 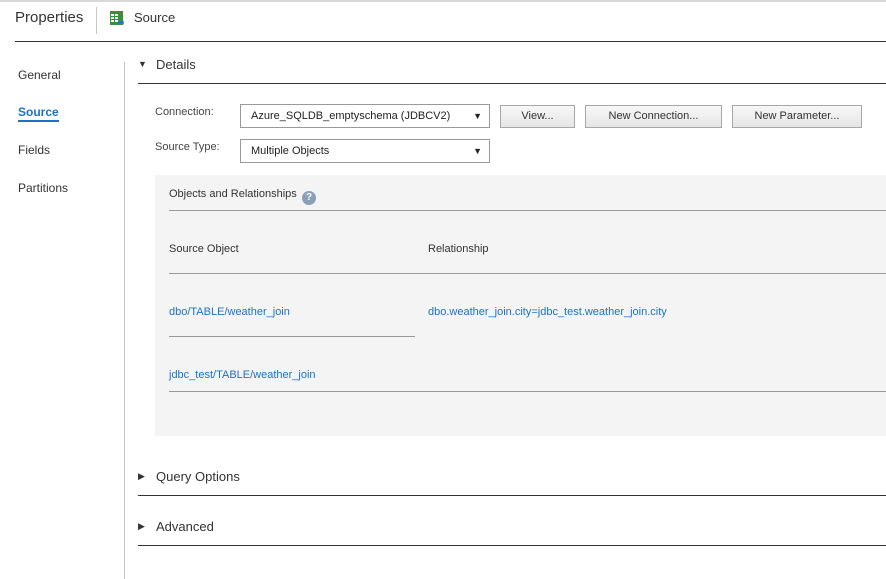 What do you see at coordinates (512, 495) in the screenshot?
I see `query-options-rule` at bounding box center [512, 495].